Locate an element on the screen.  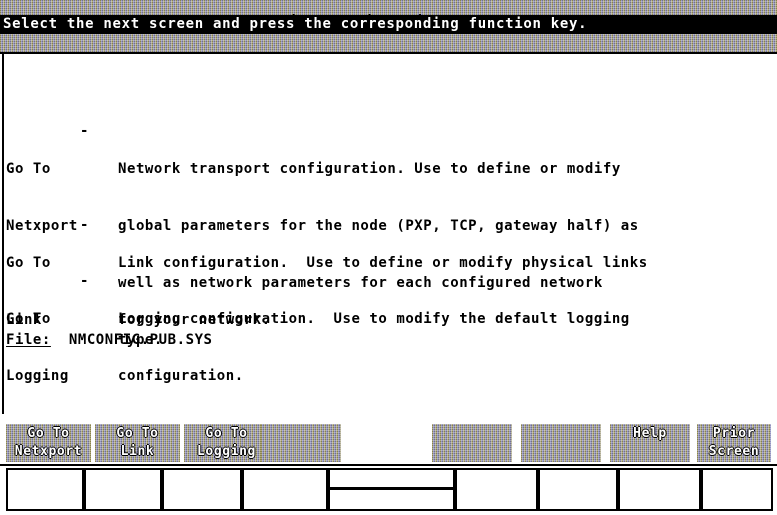
function-key-2-line2: Link is located at coordinates (137, 451).